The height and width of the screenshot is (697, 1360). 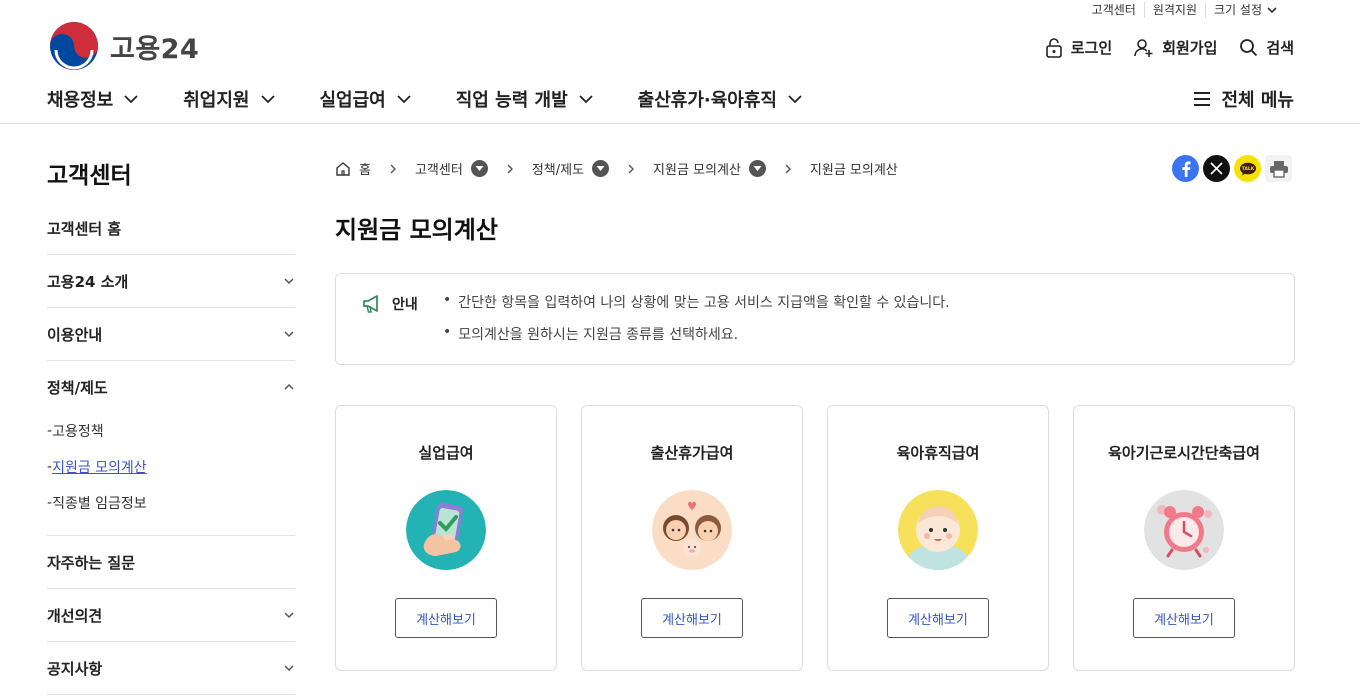 What do you see at coordinates (446, 530) in the screenshot?
I see `phone-checkmark-illustration` at bounding box center [446, 530].